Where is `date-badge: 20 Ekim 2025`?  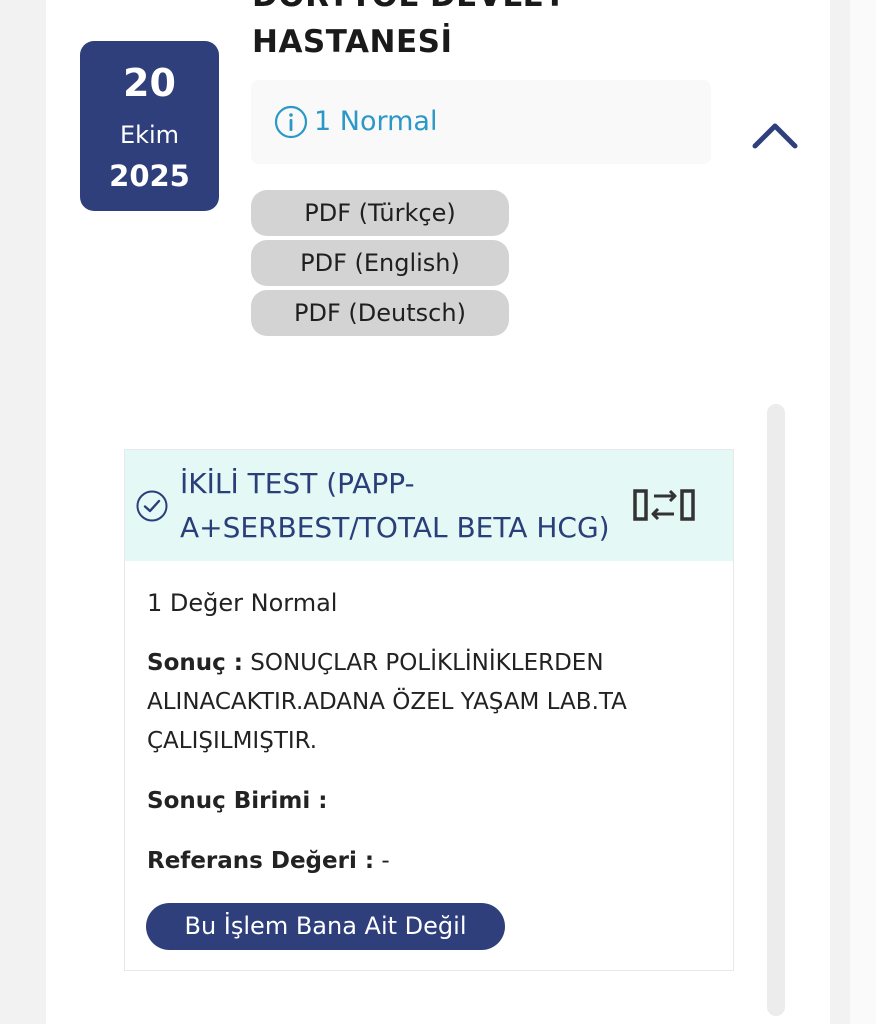
date-badge: 20 Ekim 2025 is located at coordinates (149, 126).